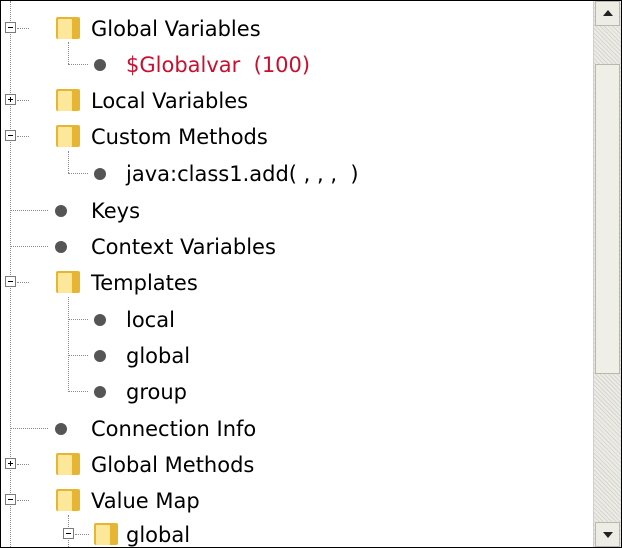 Image resolution: width=622 pixels, height=548 pixels. I want to click on tree-item-globalvar: $Globalvar (100), so click(297, 65).